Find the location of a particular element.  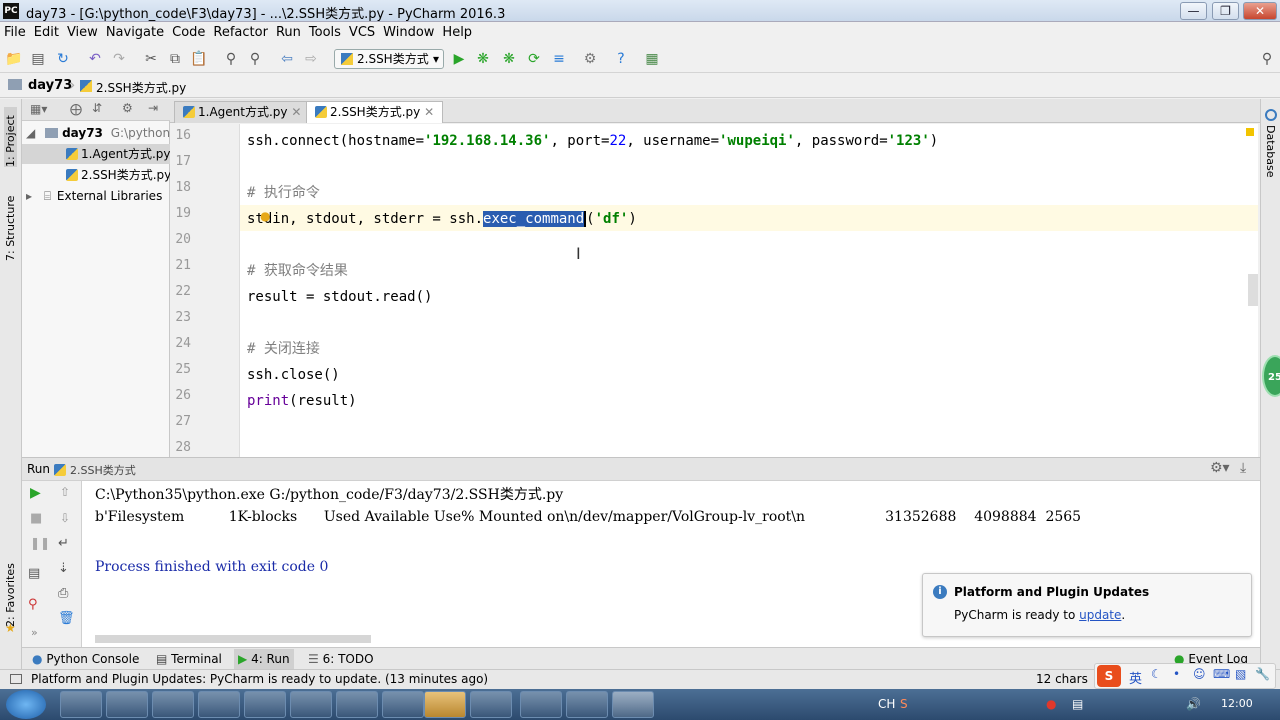

menu-vcs: VCS is located at coordinates (362, 33).